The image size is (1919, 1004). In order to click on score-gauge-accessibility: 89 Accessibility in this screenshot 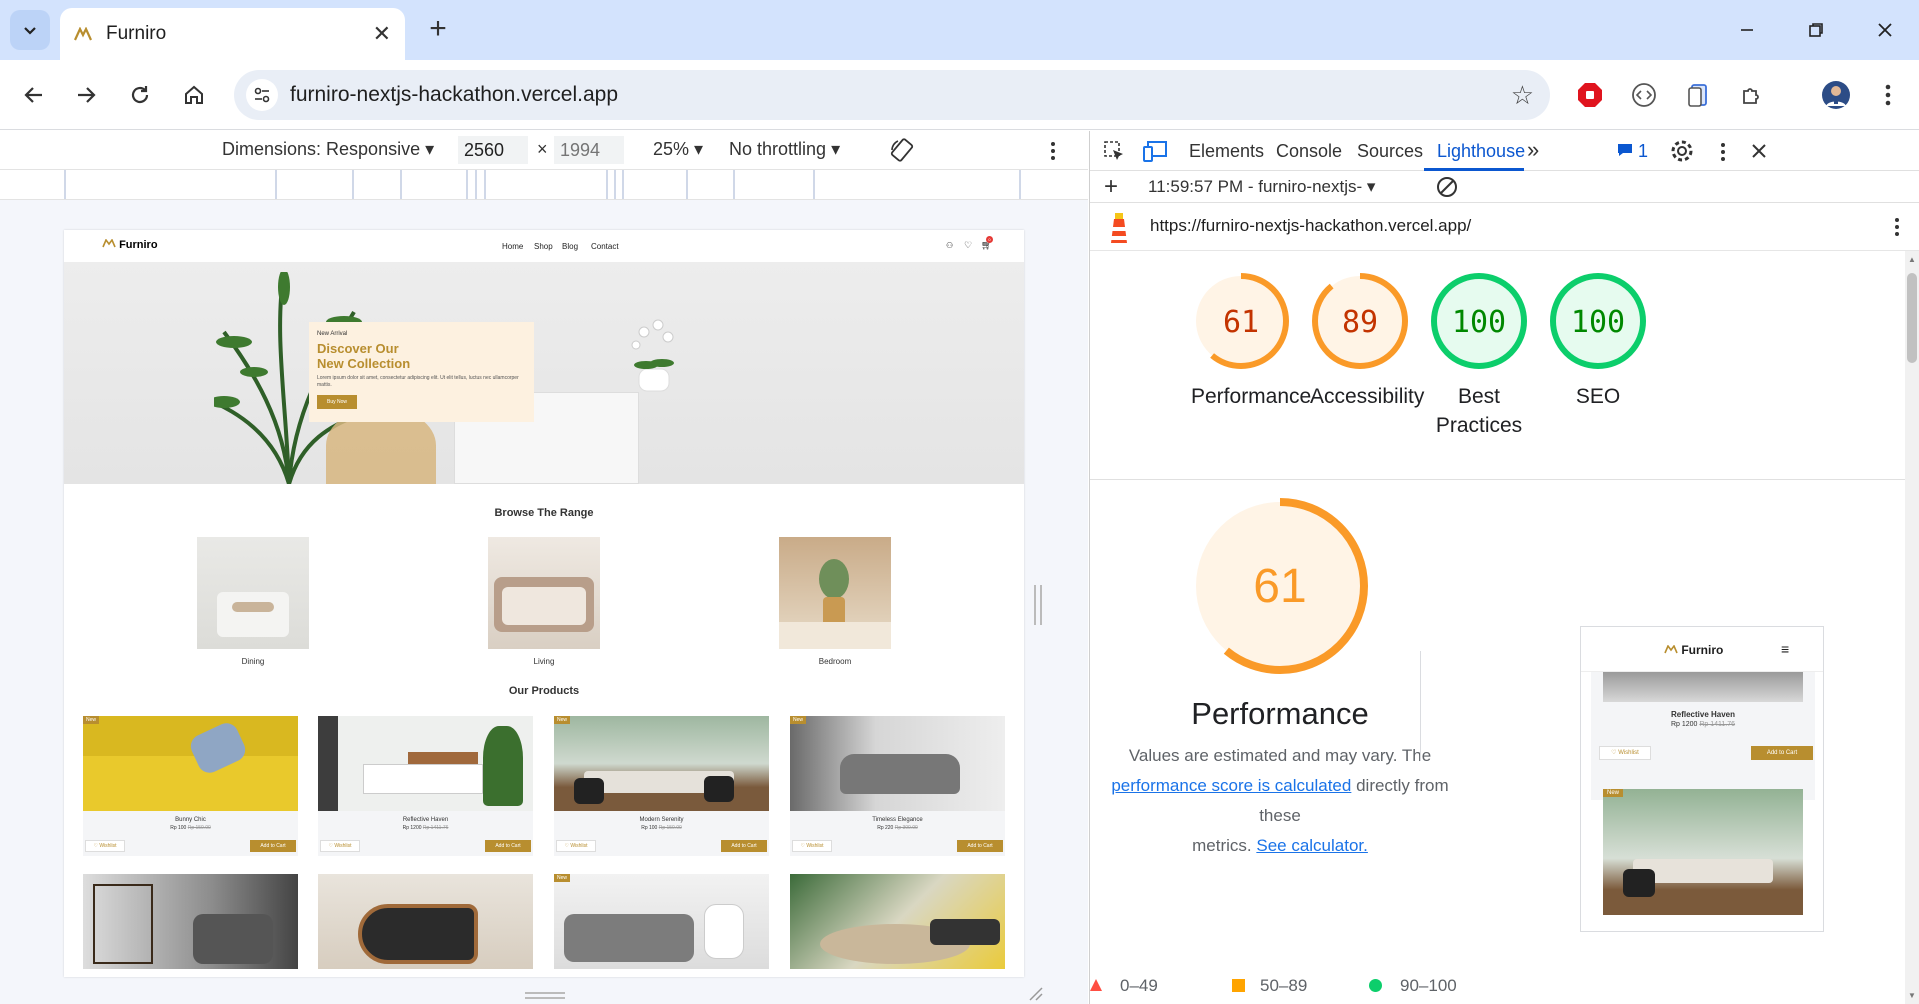, I will do `click(1367, 341)`.